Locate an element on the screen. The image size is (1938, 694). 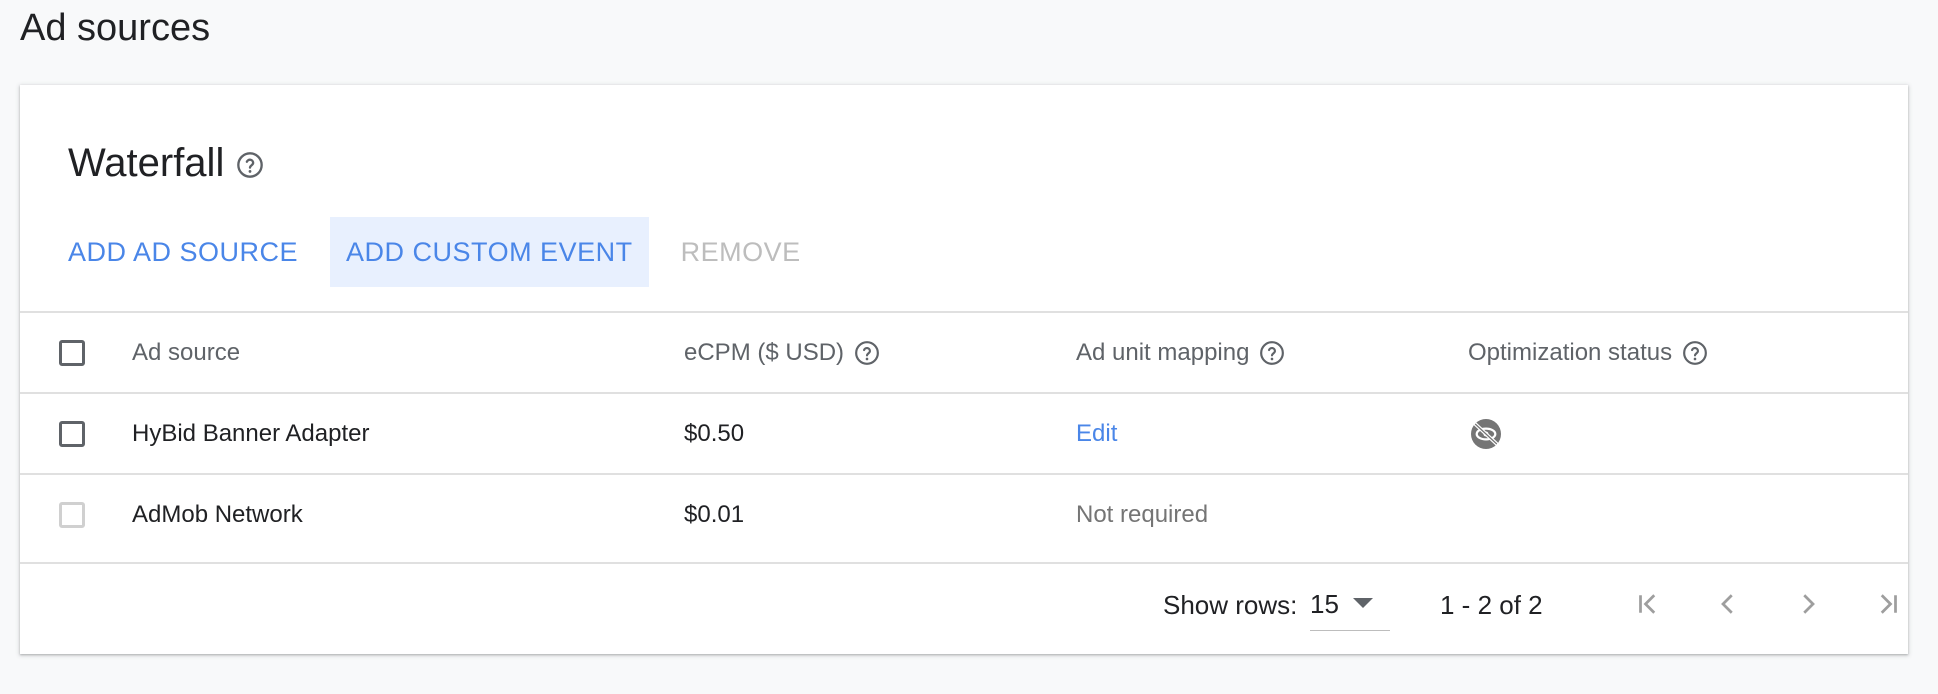
last-page-icon is located at coordinates (1888, 604).